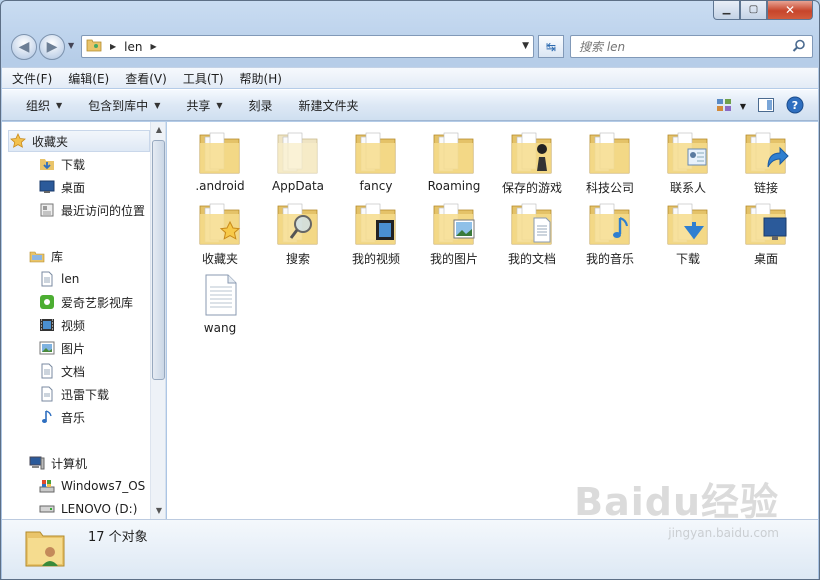 This screenshot has height=580, width=820. Describe the element at coordinates (532, 162) in the screenshot. I see `folder-item: 保存的游戏` at that location.